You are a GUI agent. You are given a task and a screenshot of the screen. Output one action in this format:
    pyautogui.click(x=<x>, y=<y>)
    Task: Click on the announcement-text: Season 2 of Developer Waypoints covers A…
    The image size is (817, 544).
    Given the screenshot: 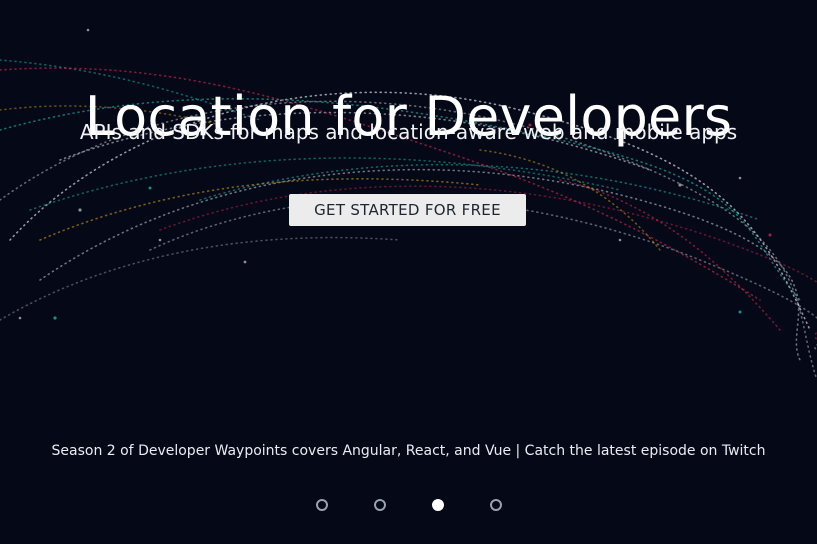 What is the action you would take?
    pyautogui.click(x=408, y=451)
    